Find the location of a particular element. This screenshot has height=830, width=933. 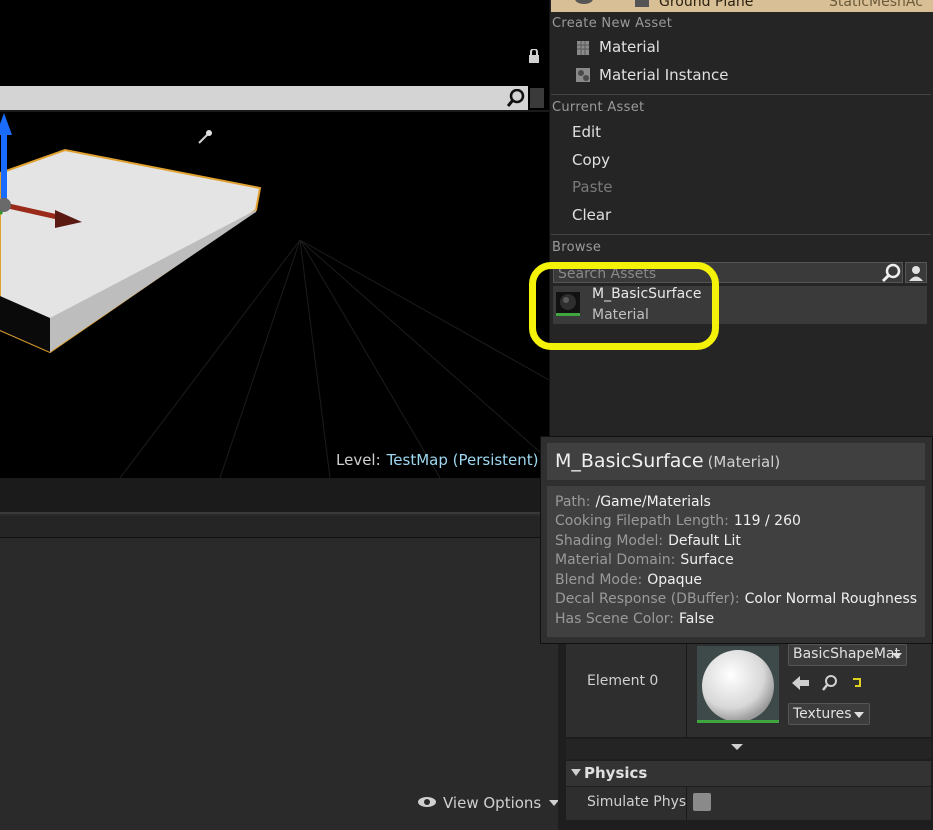

tooltip-value: Surface is located at coordinates (707, 560).